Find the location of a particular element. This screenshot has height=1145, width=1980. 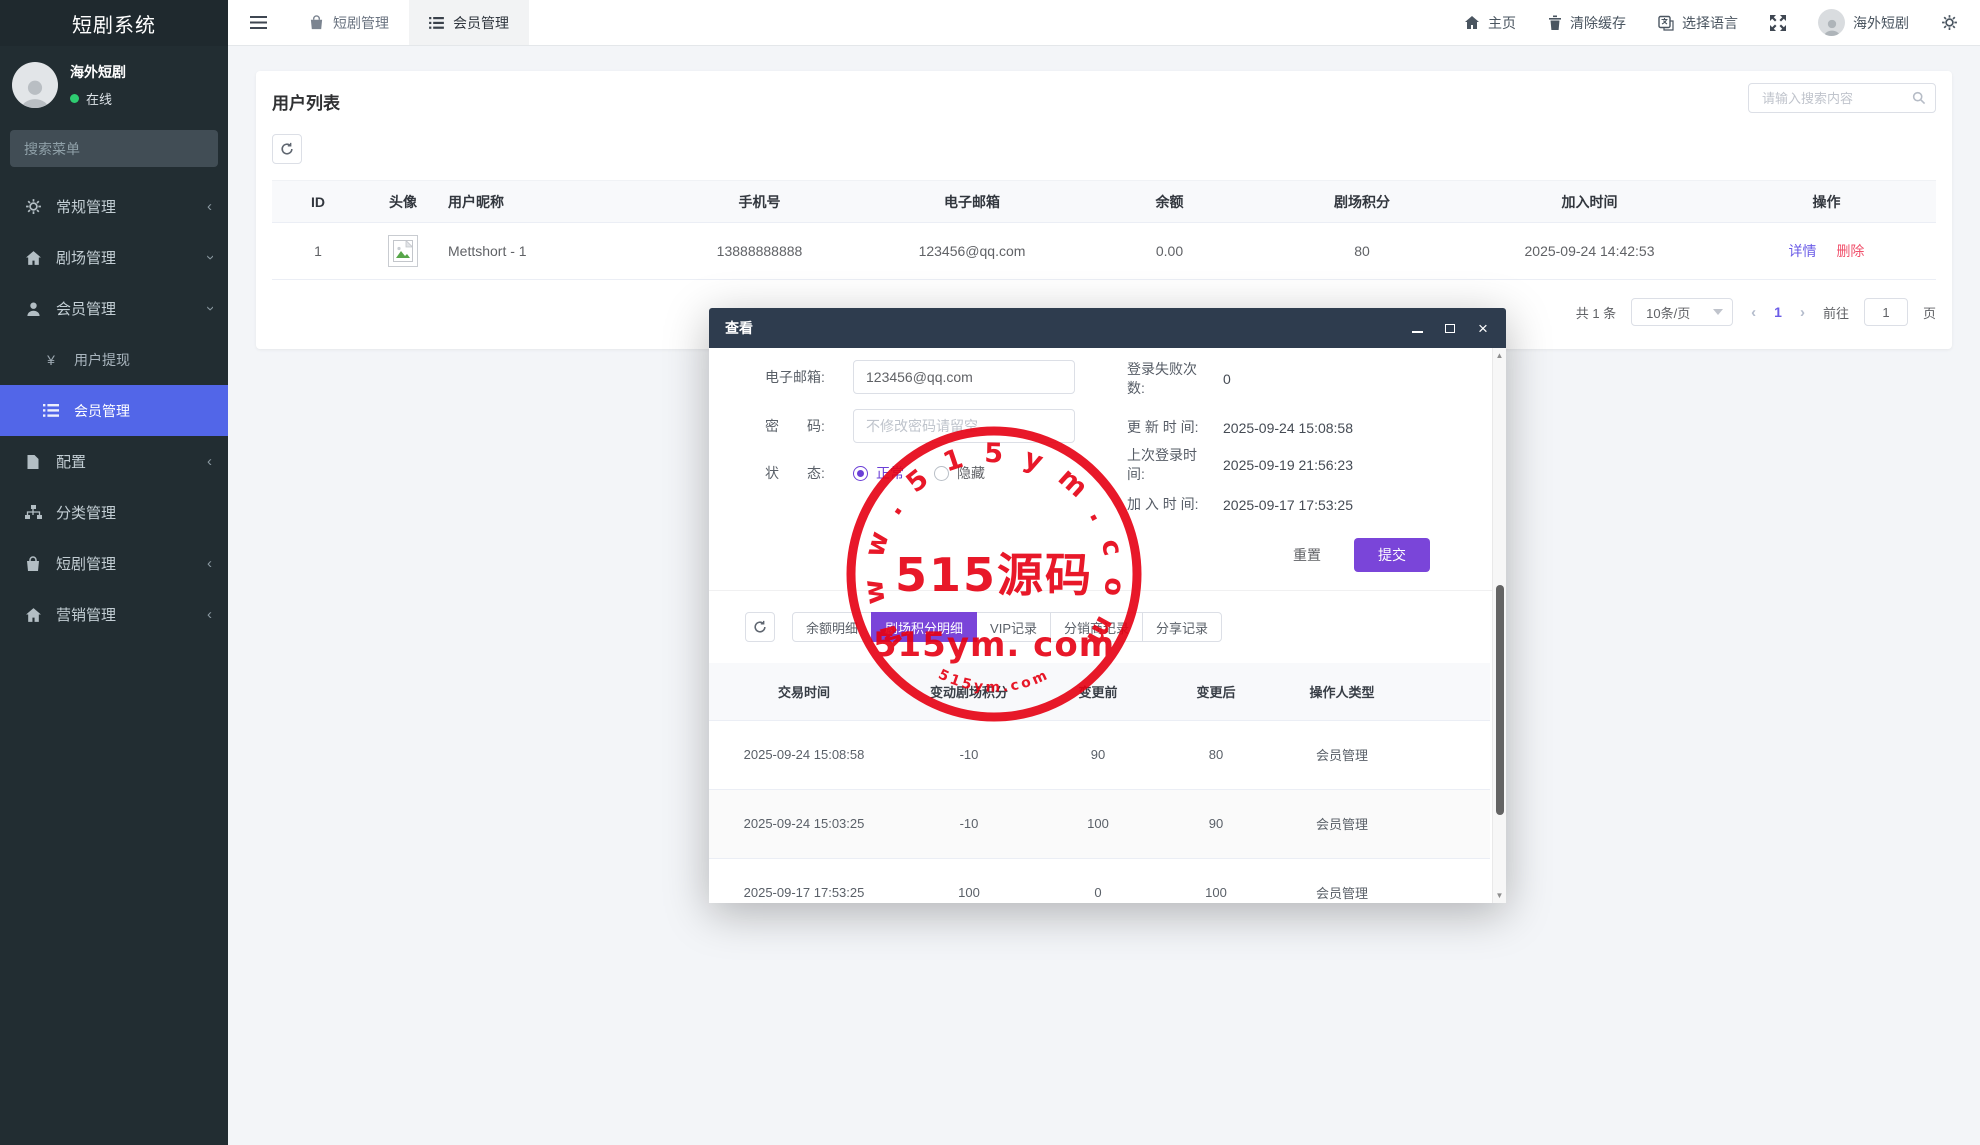

top-navbar: 短剧管理 会员管理 主页 清除缓存 选择语言 海外短剧 is located at coordinates (1104, 23).